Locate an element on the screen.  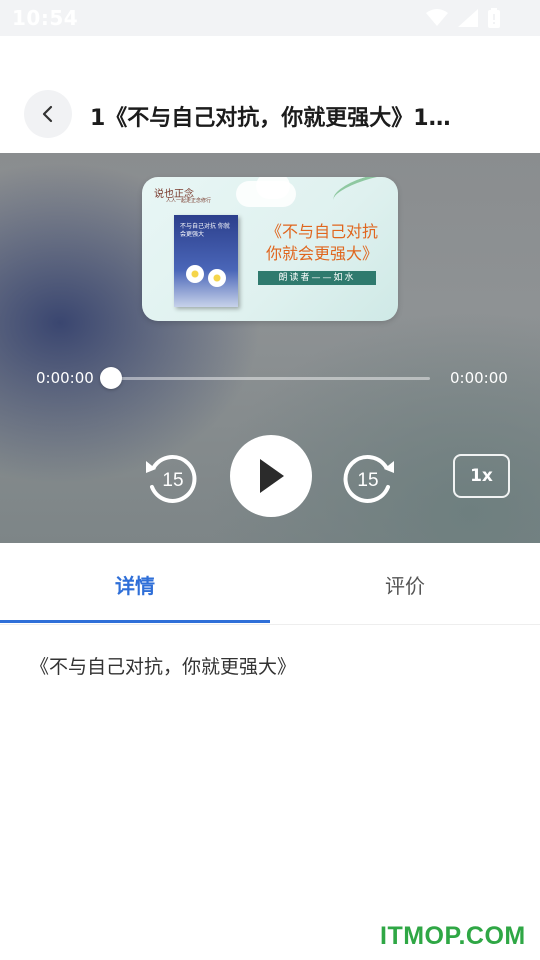
total-time: 0:00:00 is located at coordinates (479, 378).